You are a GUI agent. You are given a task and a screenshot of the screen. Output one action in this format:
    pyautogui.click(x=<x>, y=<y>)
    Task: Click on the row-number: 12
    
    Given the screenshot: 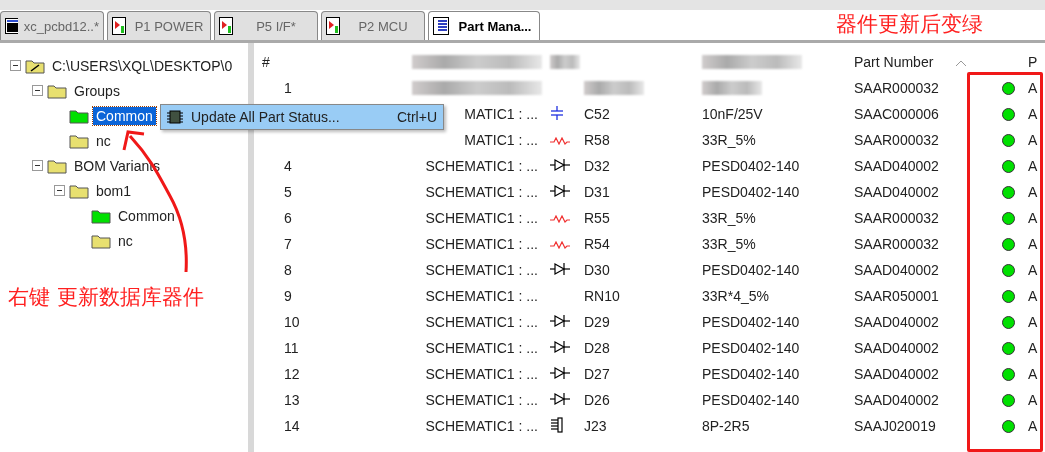 What is the action you would take?
    pyautogui.click(x=291, y=374)
    